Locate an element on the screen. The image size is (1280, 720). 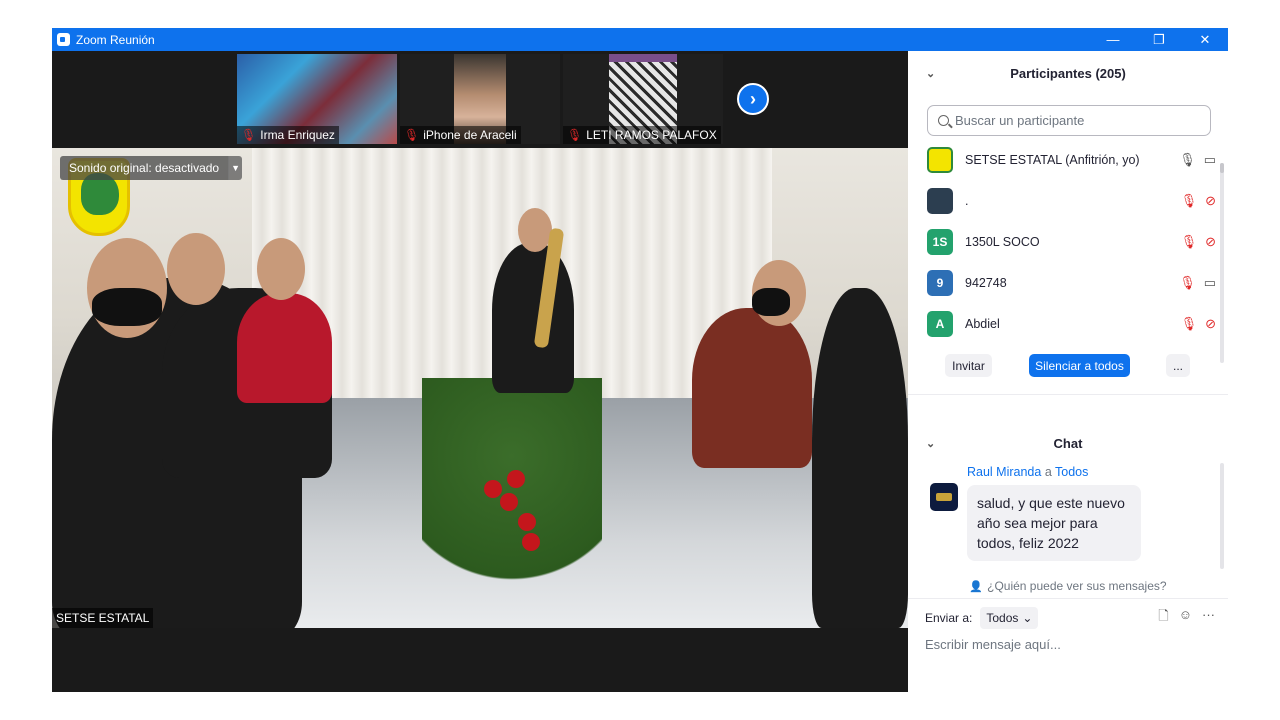
title-bar: Zoom Reunión — ❐ ✕ is located at coordinates (640, 39).